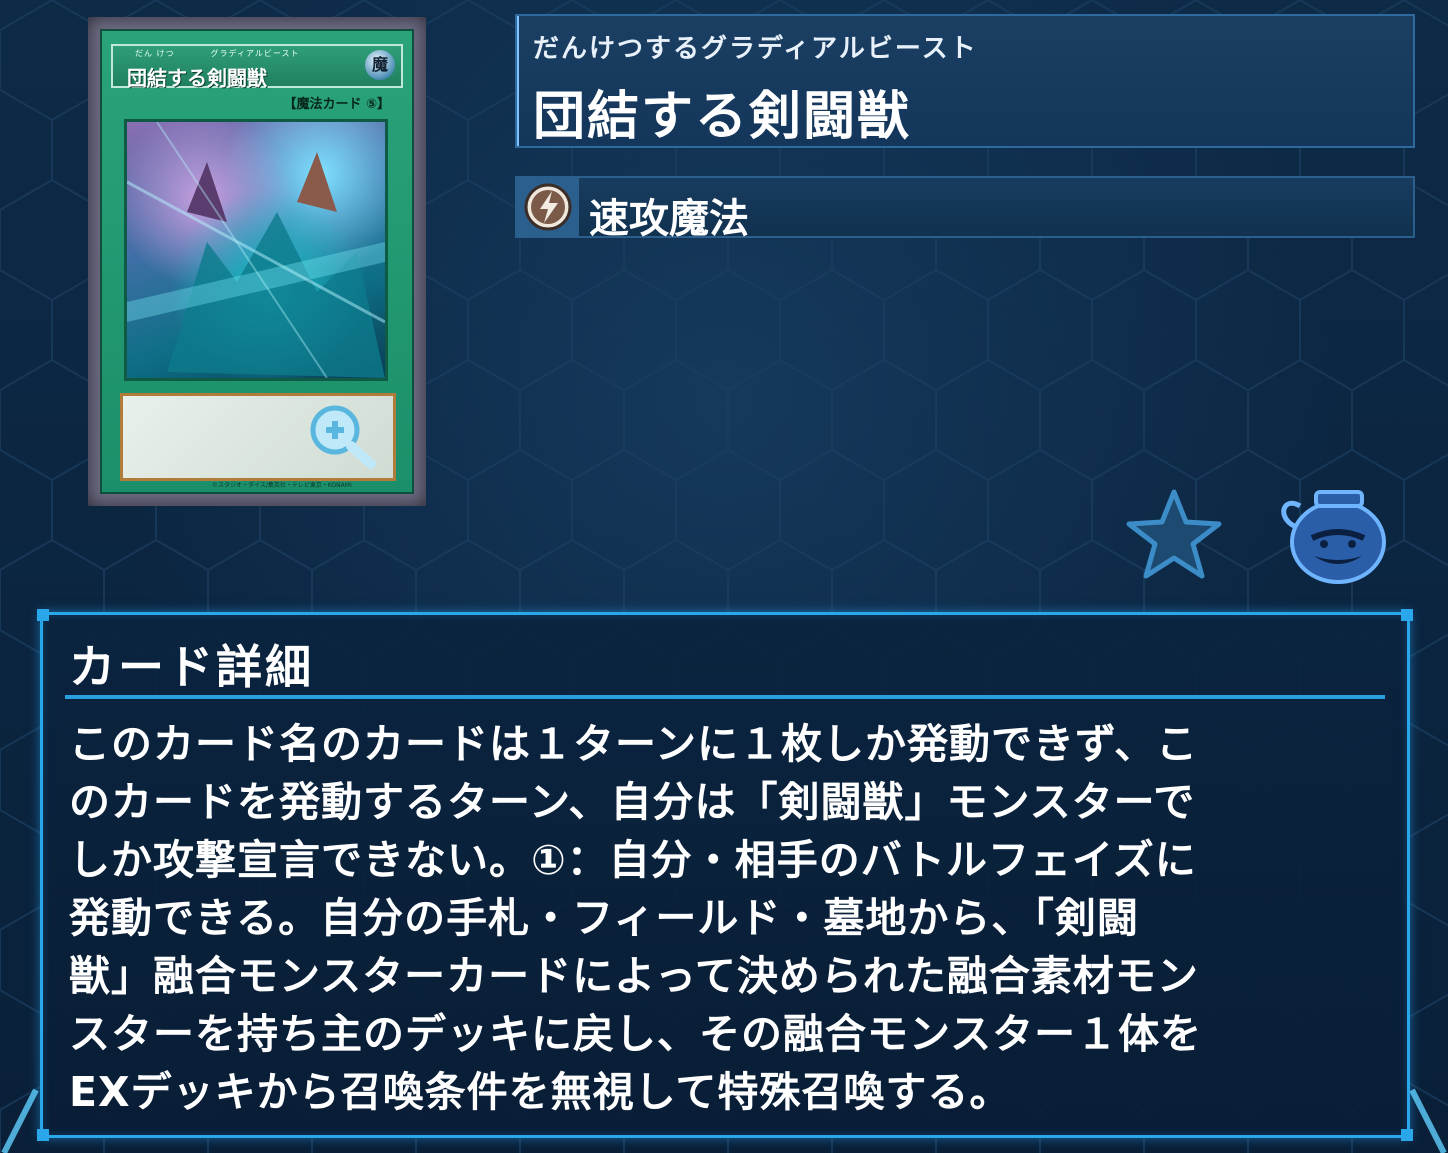 The image size is (1448, 1153). I want to click on card-artwork, so click(256, 250).